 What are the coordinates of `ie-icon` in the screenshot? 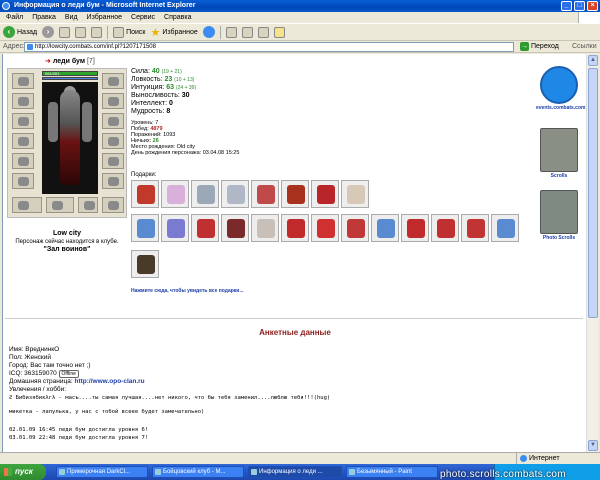 It's located at (6, 6).